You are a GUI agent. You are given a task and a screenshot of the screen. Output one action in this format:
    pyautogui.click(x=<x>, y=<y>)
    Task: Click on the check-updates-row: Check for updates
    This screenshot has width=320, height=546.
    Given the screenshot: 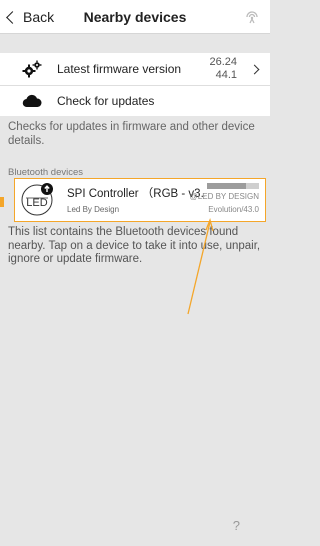 What is the action you would take?
    pyautogui.click(x=135, y=101)
    